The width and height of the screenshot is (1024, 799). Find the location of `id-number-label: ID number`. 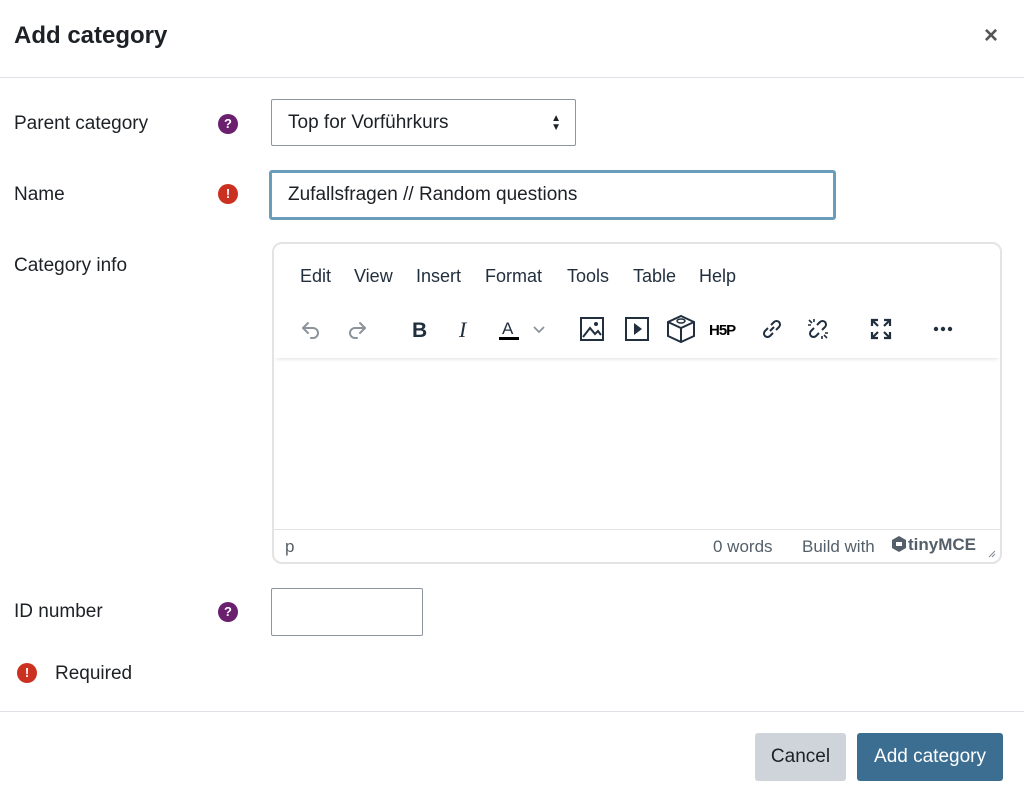

id-number-label: ID number is located at coordinates (58, 611).